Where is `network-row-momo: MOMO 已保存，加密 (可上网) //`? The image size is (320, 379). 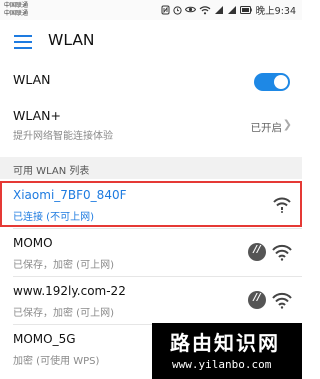 network-row-momo: MOMO 已保存，加密 (可上网) // is located at coordinates (151, 252).